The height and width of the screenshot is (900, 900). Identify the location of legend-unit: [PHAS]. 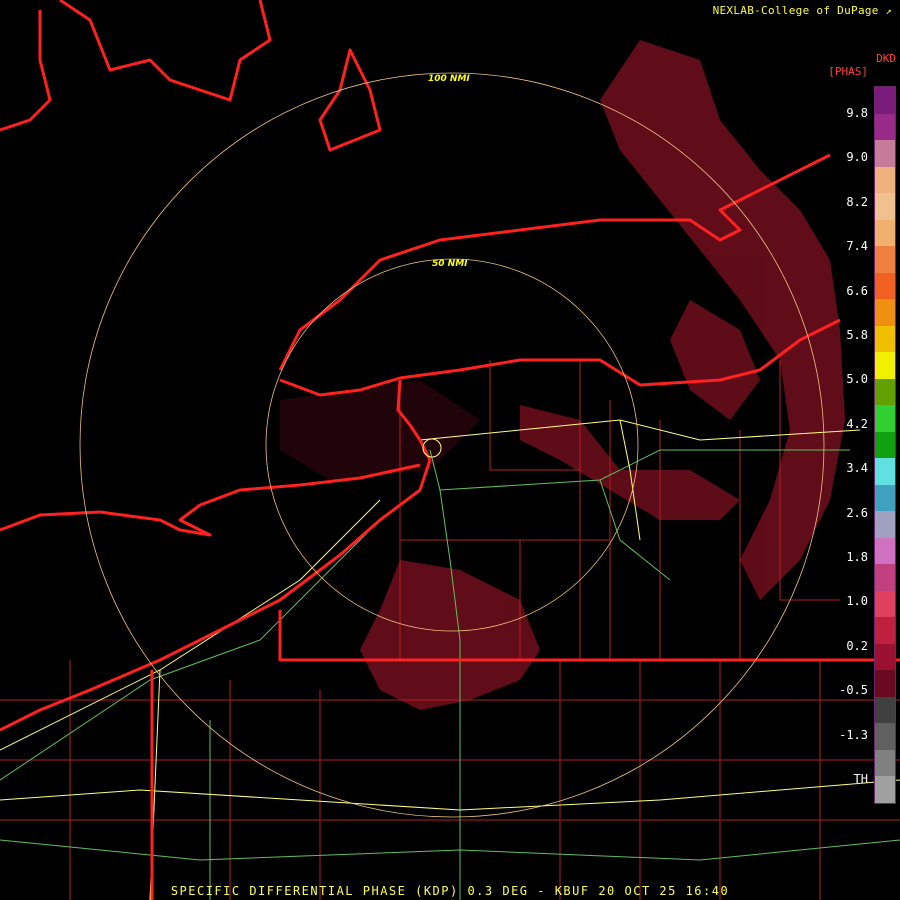
(848, 71).